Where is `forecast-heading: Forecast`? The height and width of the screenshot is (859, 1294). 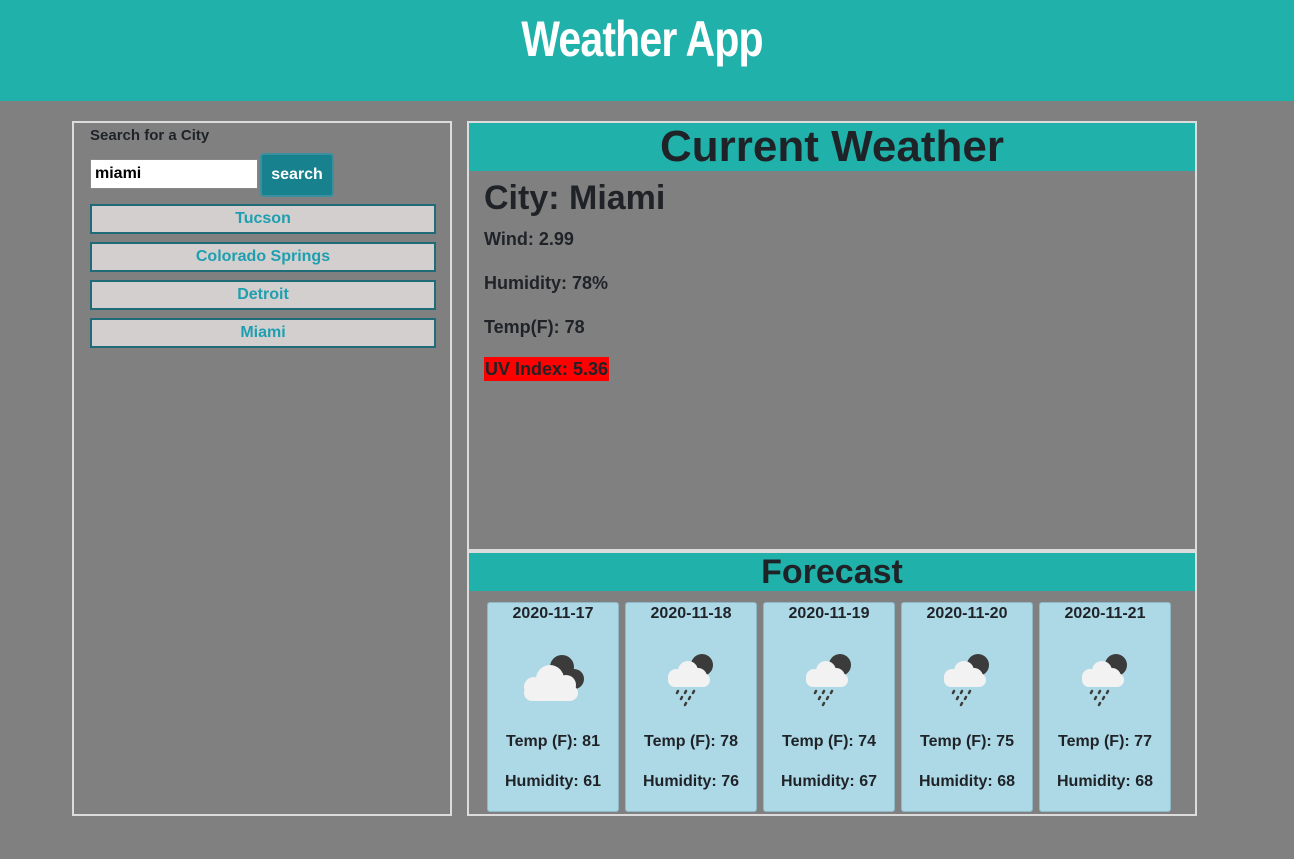
forecast-heading: Forecast is located at coordinates (832, 572).